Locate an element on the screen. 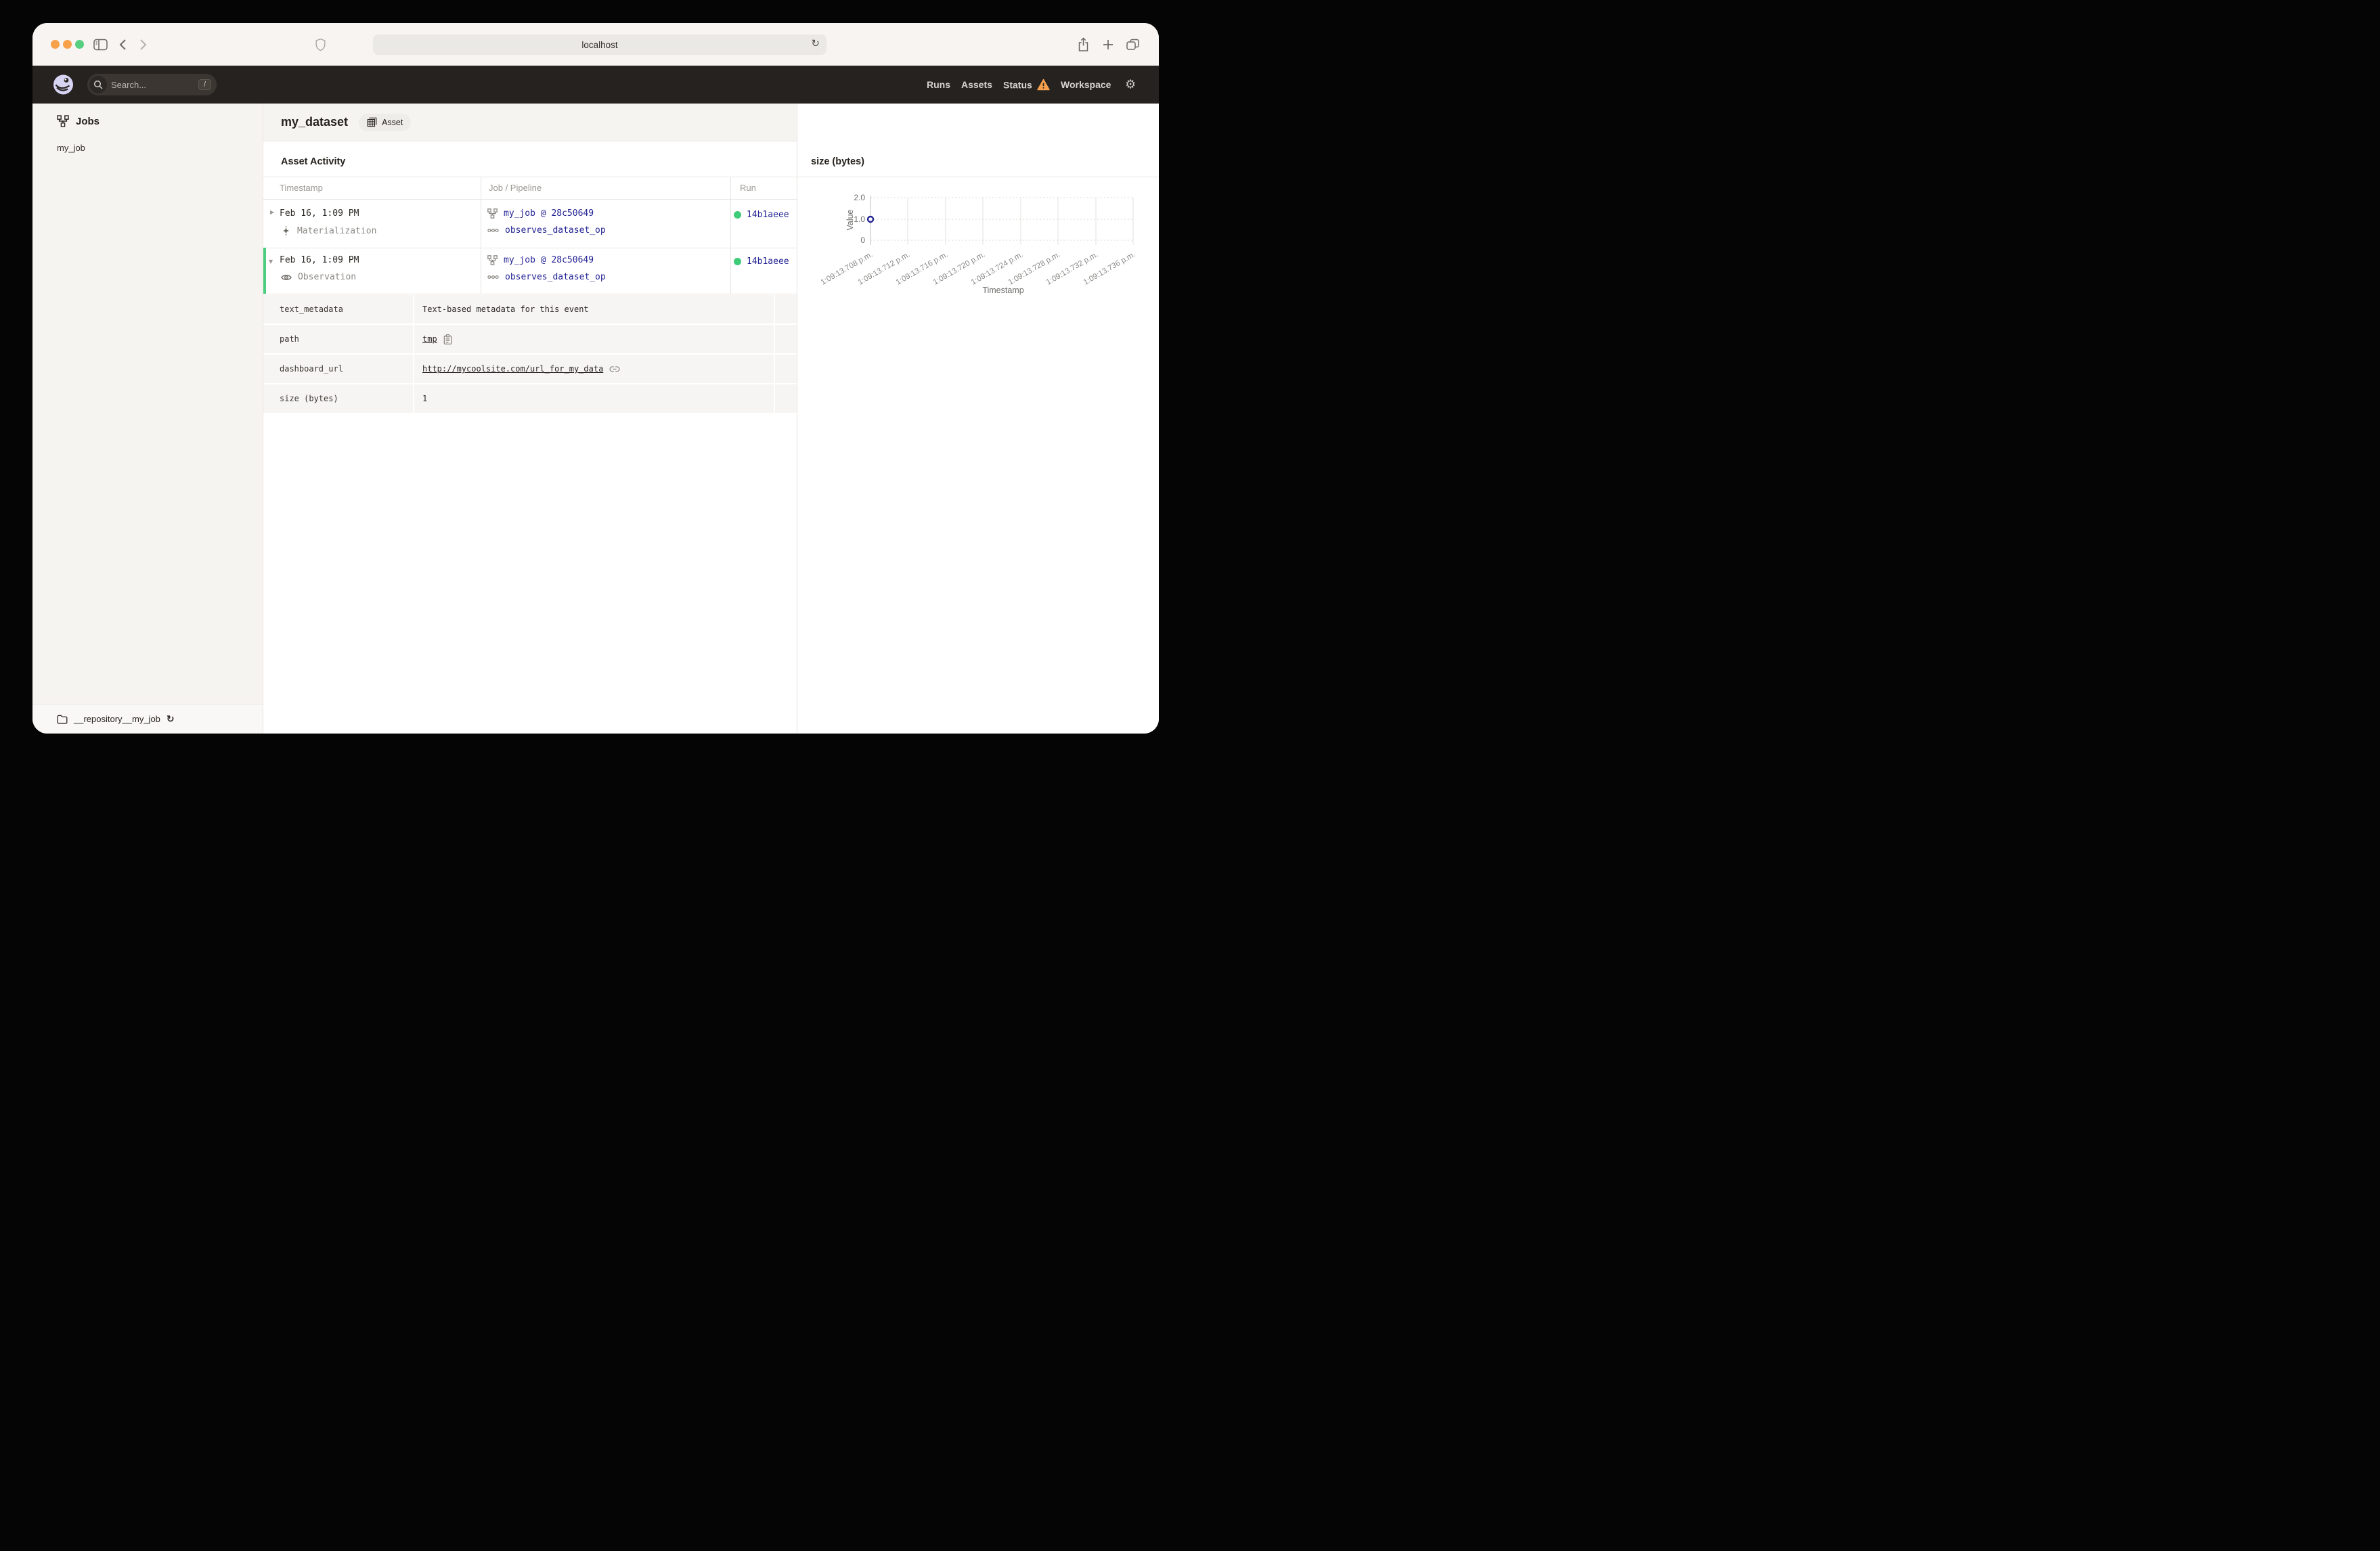  forward-button is located at coordinates (143, 45).